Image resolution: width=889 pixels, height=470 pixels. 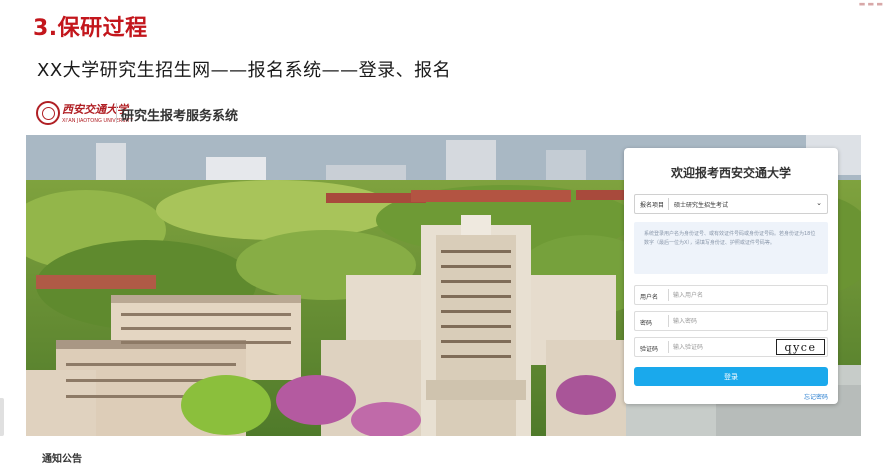 I want to click on project-select-separator, so click(x=668, y=204).